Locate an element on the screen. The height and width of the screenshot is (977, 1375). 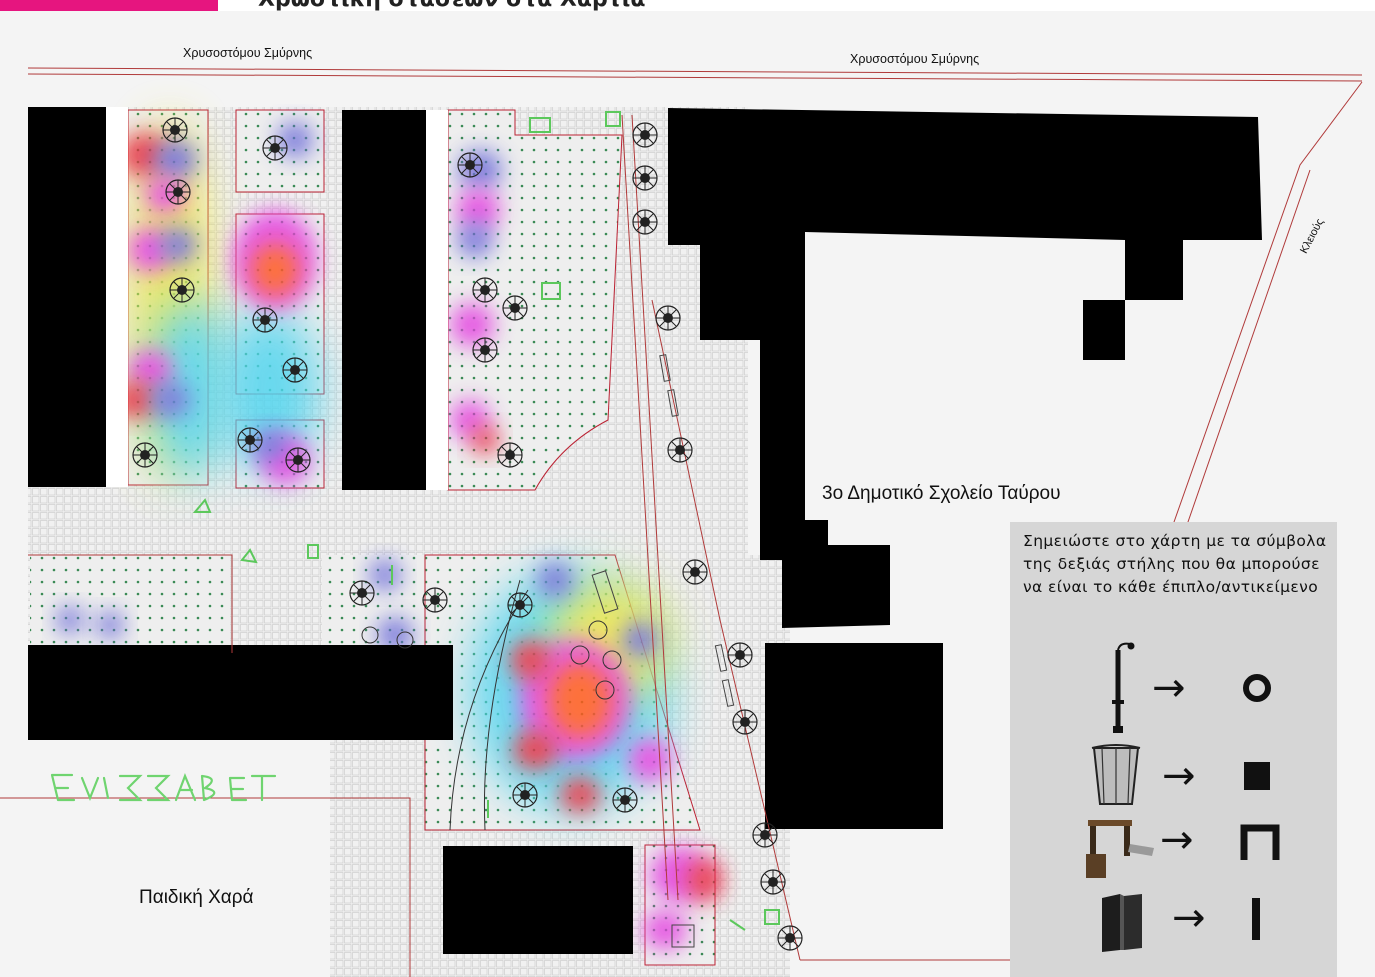
playground-label: Παιδική Χαρά is located at coordinates (196, 897).